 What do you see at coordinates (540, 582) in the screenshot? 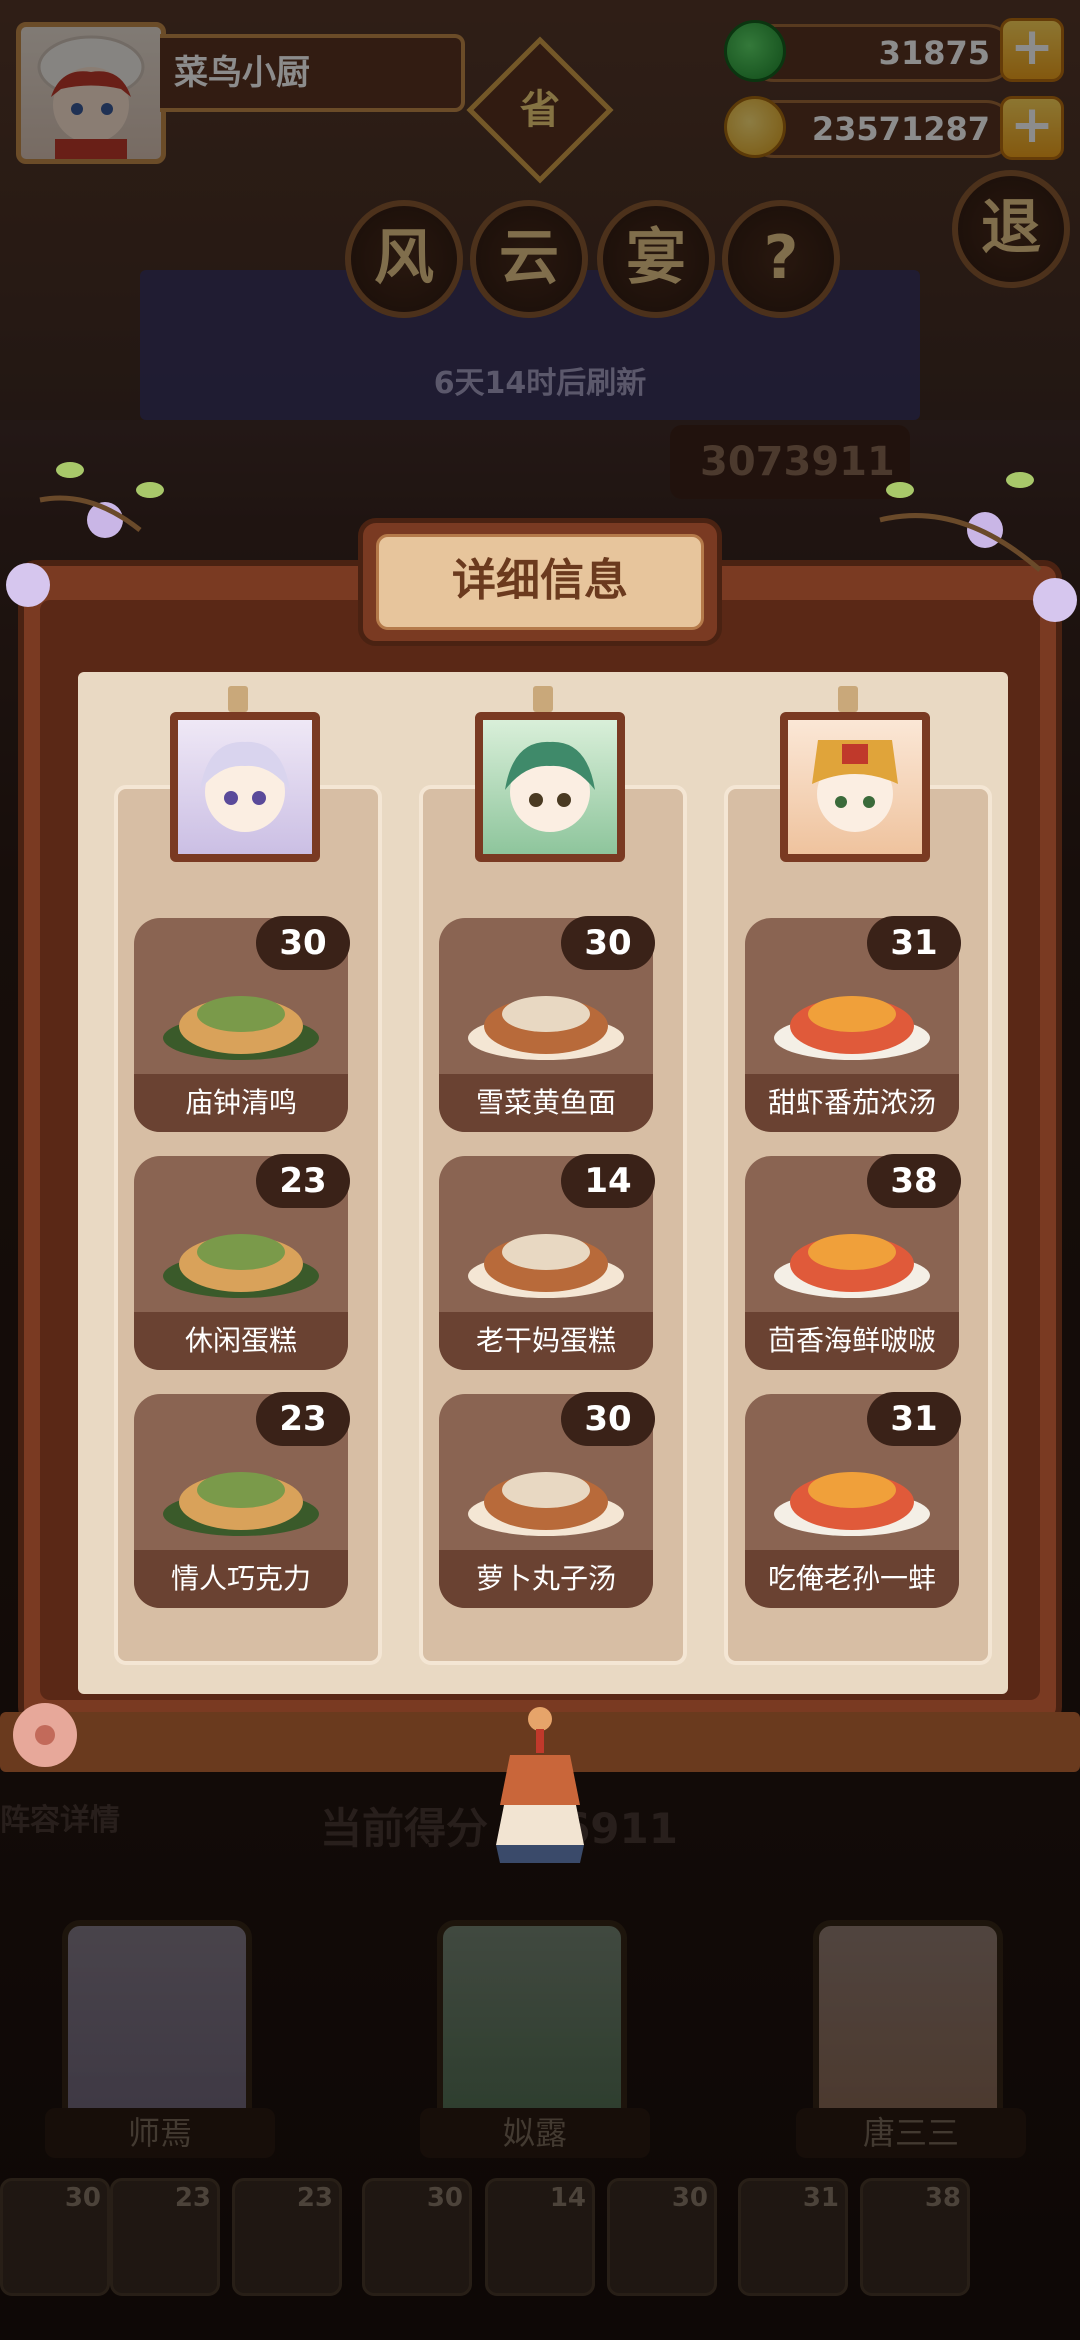
I see `panel-title: 详细信息` at bounding box center [540, 582].